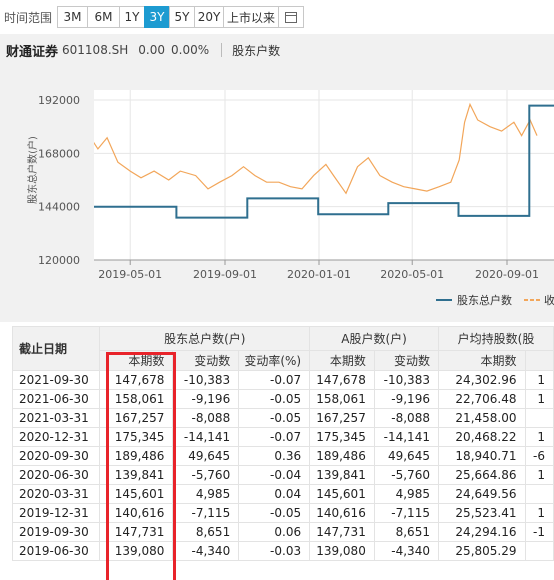 This screenshot has height=580, width=554. Describe the element at coordinates (274, 475) in the screenshot. I see `table-cell: -0.04` at that location.